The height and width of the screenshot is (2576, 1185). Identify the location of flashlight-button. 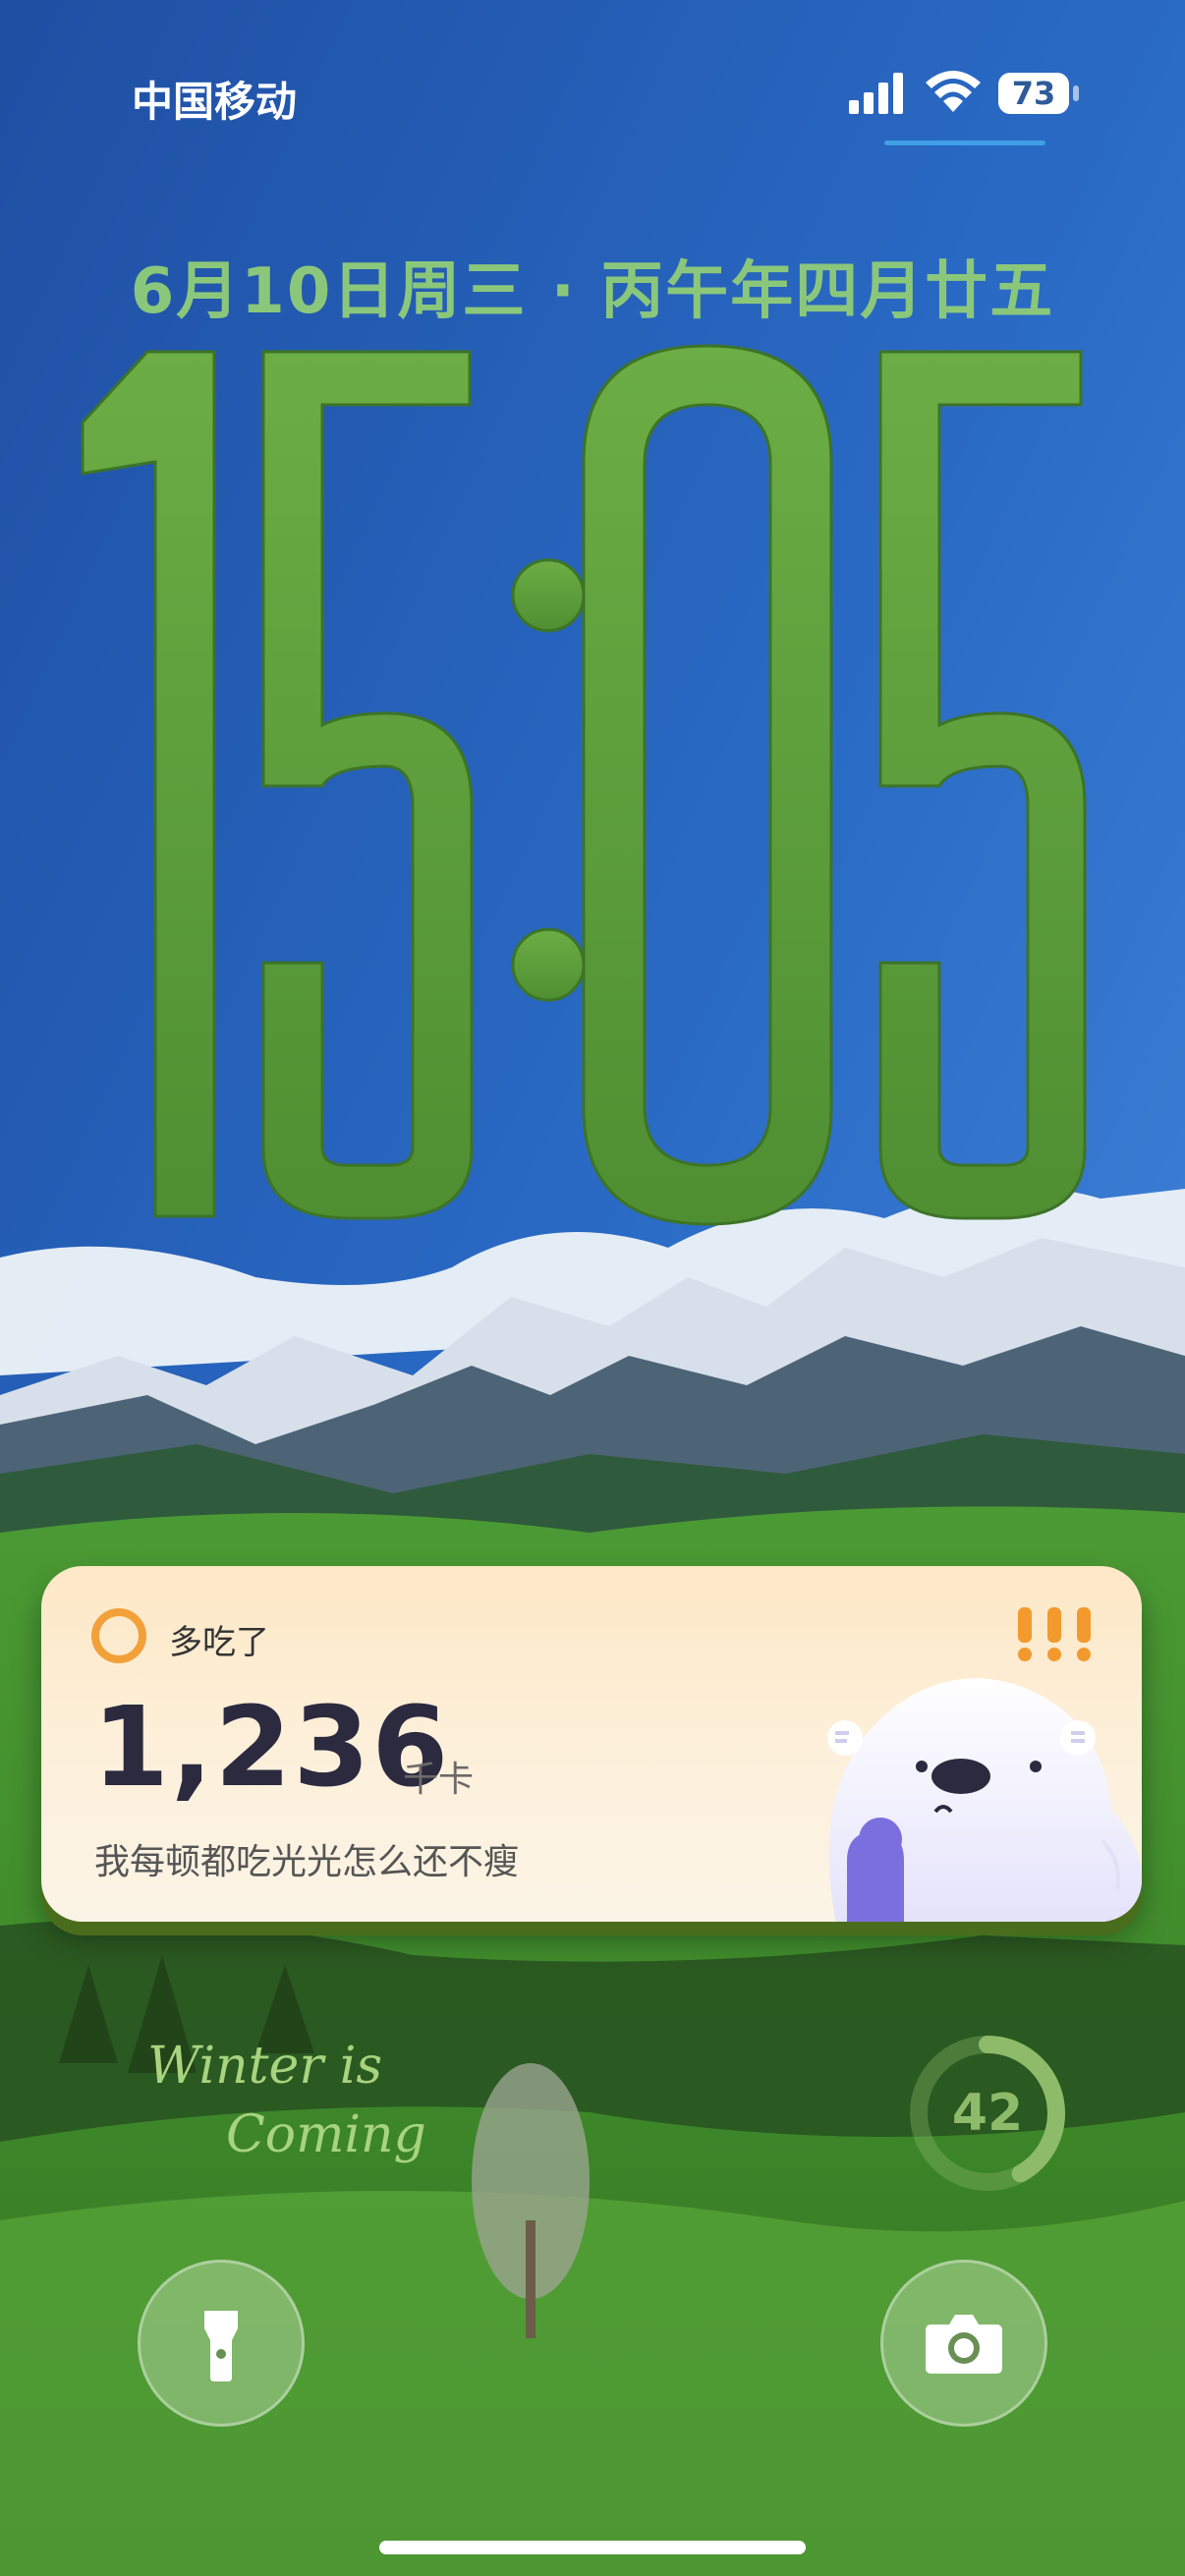
(222, 2343).